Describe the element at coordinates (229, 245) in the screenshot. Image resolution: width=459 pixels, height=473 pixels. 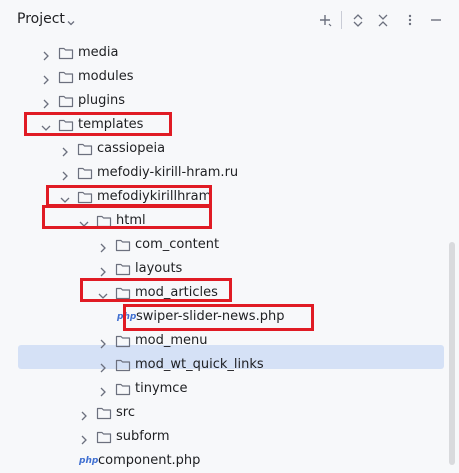
I see `folder-item: com_content` at that location.